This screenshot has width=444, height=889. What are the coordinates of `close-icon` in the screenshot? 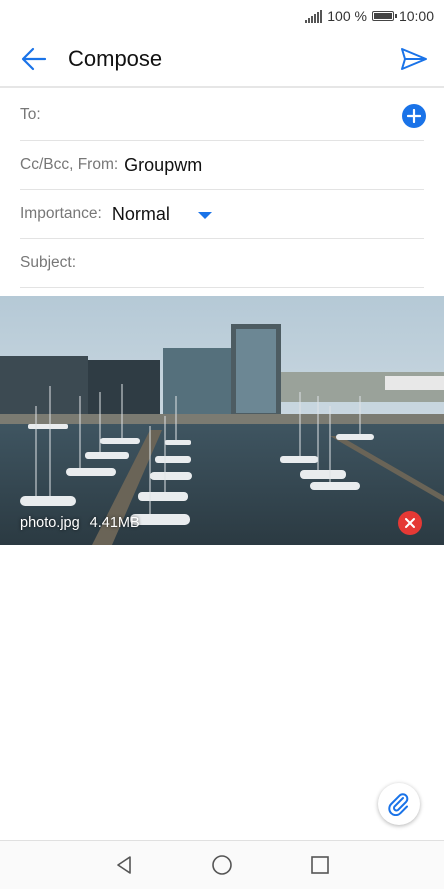 It's located at (410, 523).